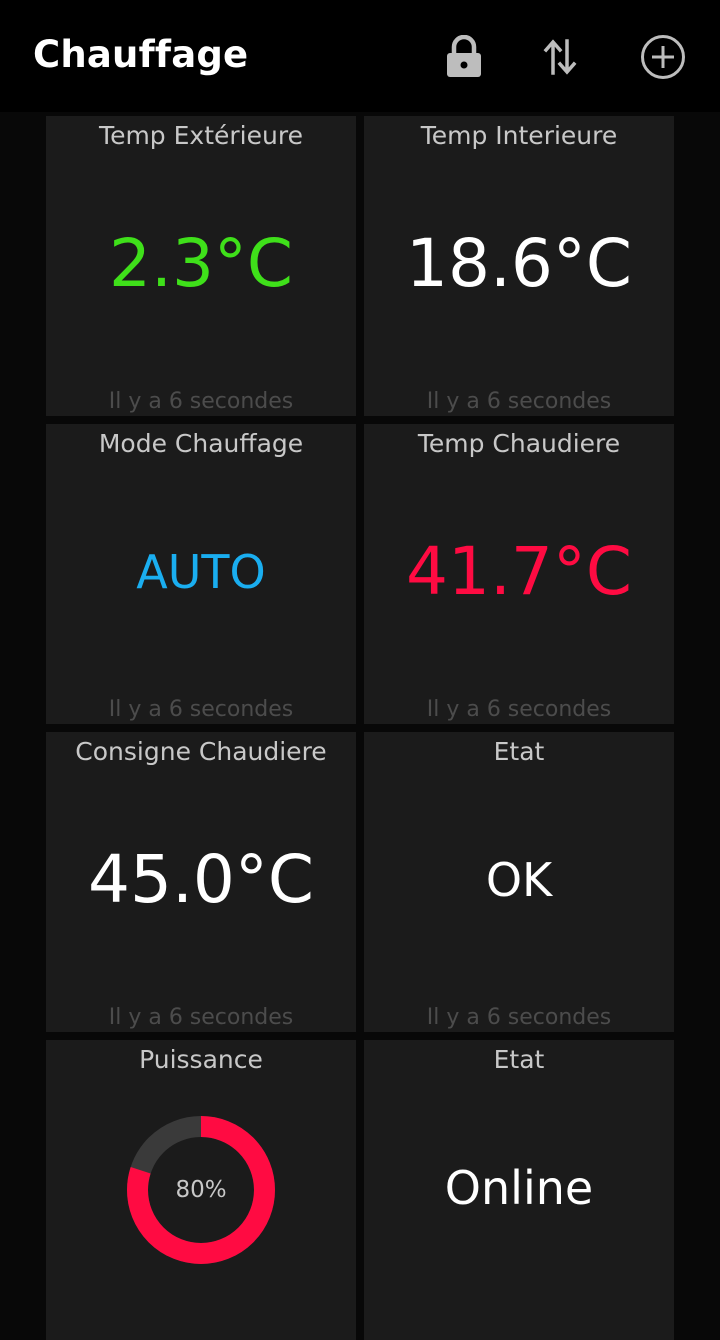 The height and width of the screenshot is (1340, 720). I want to click on tile-value: OK, so click(519, 880).